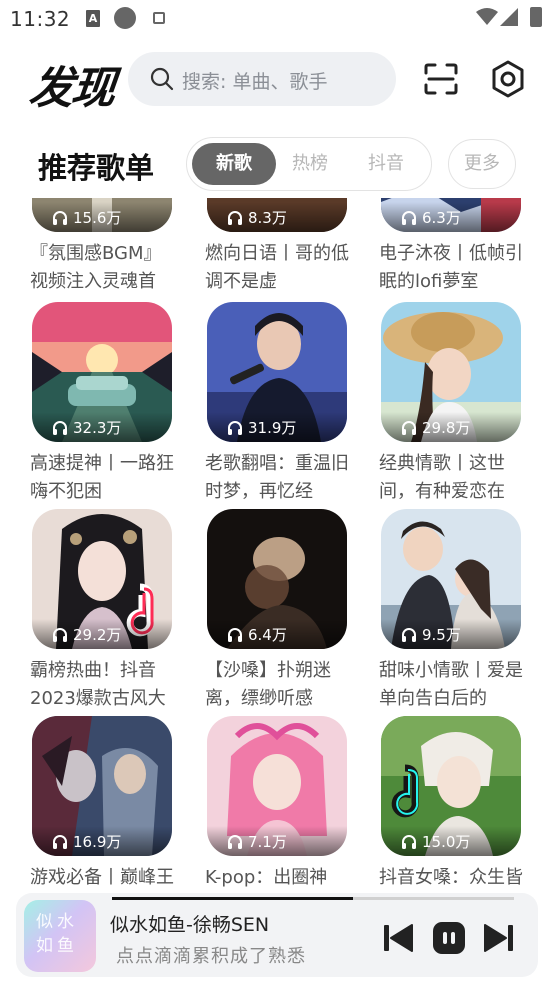  I want to click on wifi-icon, so click(487, 16).